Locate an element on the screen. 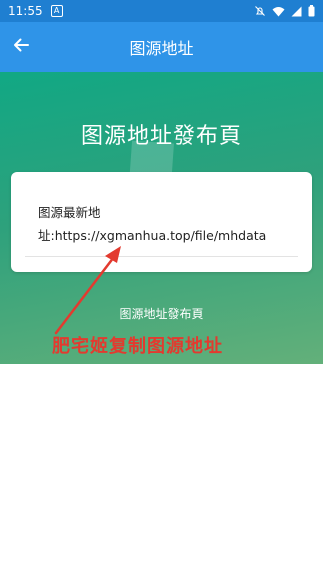 This screenshot has height=580, width=323. wifi-icon is located at coordinates (278, 11).